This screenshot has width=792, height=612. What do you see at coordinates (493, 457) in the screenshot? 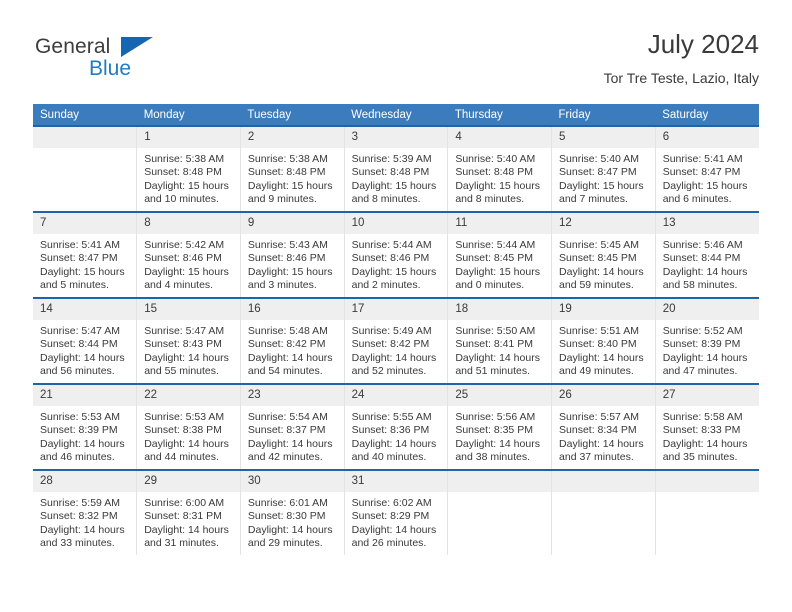
I see `daylight-duration-line2: and 38 minutes.` at bounding box center [493, 457].